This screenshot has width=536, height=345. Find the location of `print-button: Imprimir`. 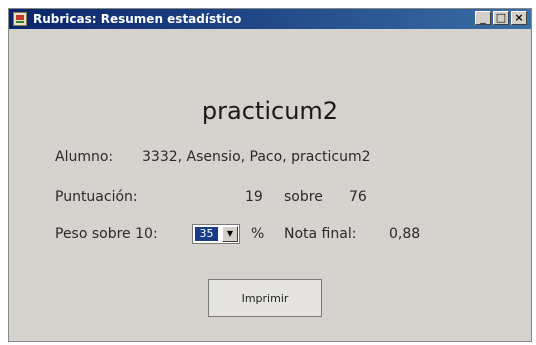

print-button: Imprimir is located at coordinates (265, 298).